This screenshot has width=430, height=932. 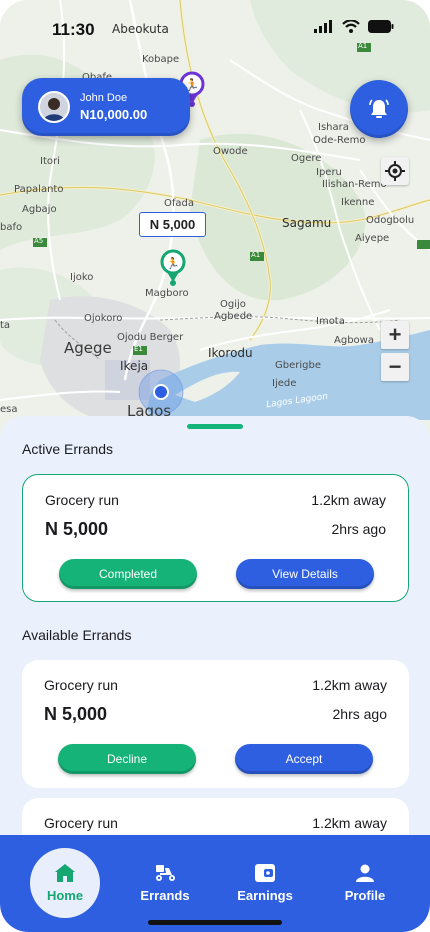 I want to click on map-label: Agege, so click(x=88, y=348).